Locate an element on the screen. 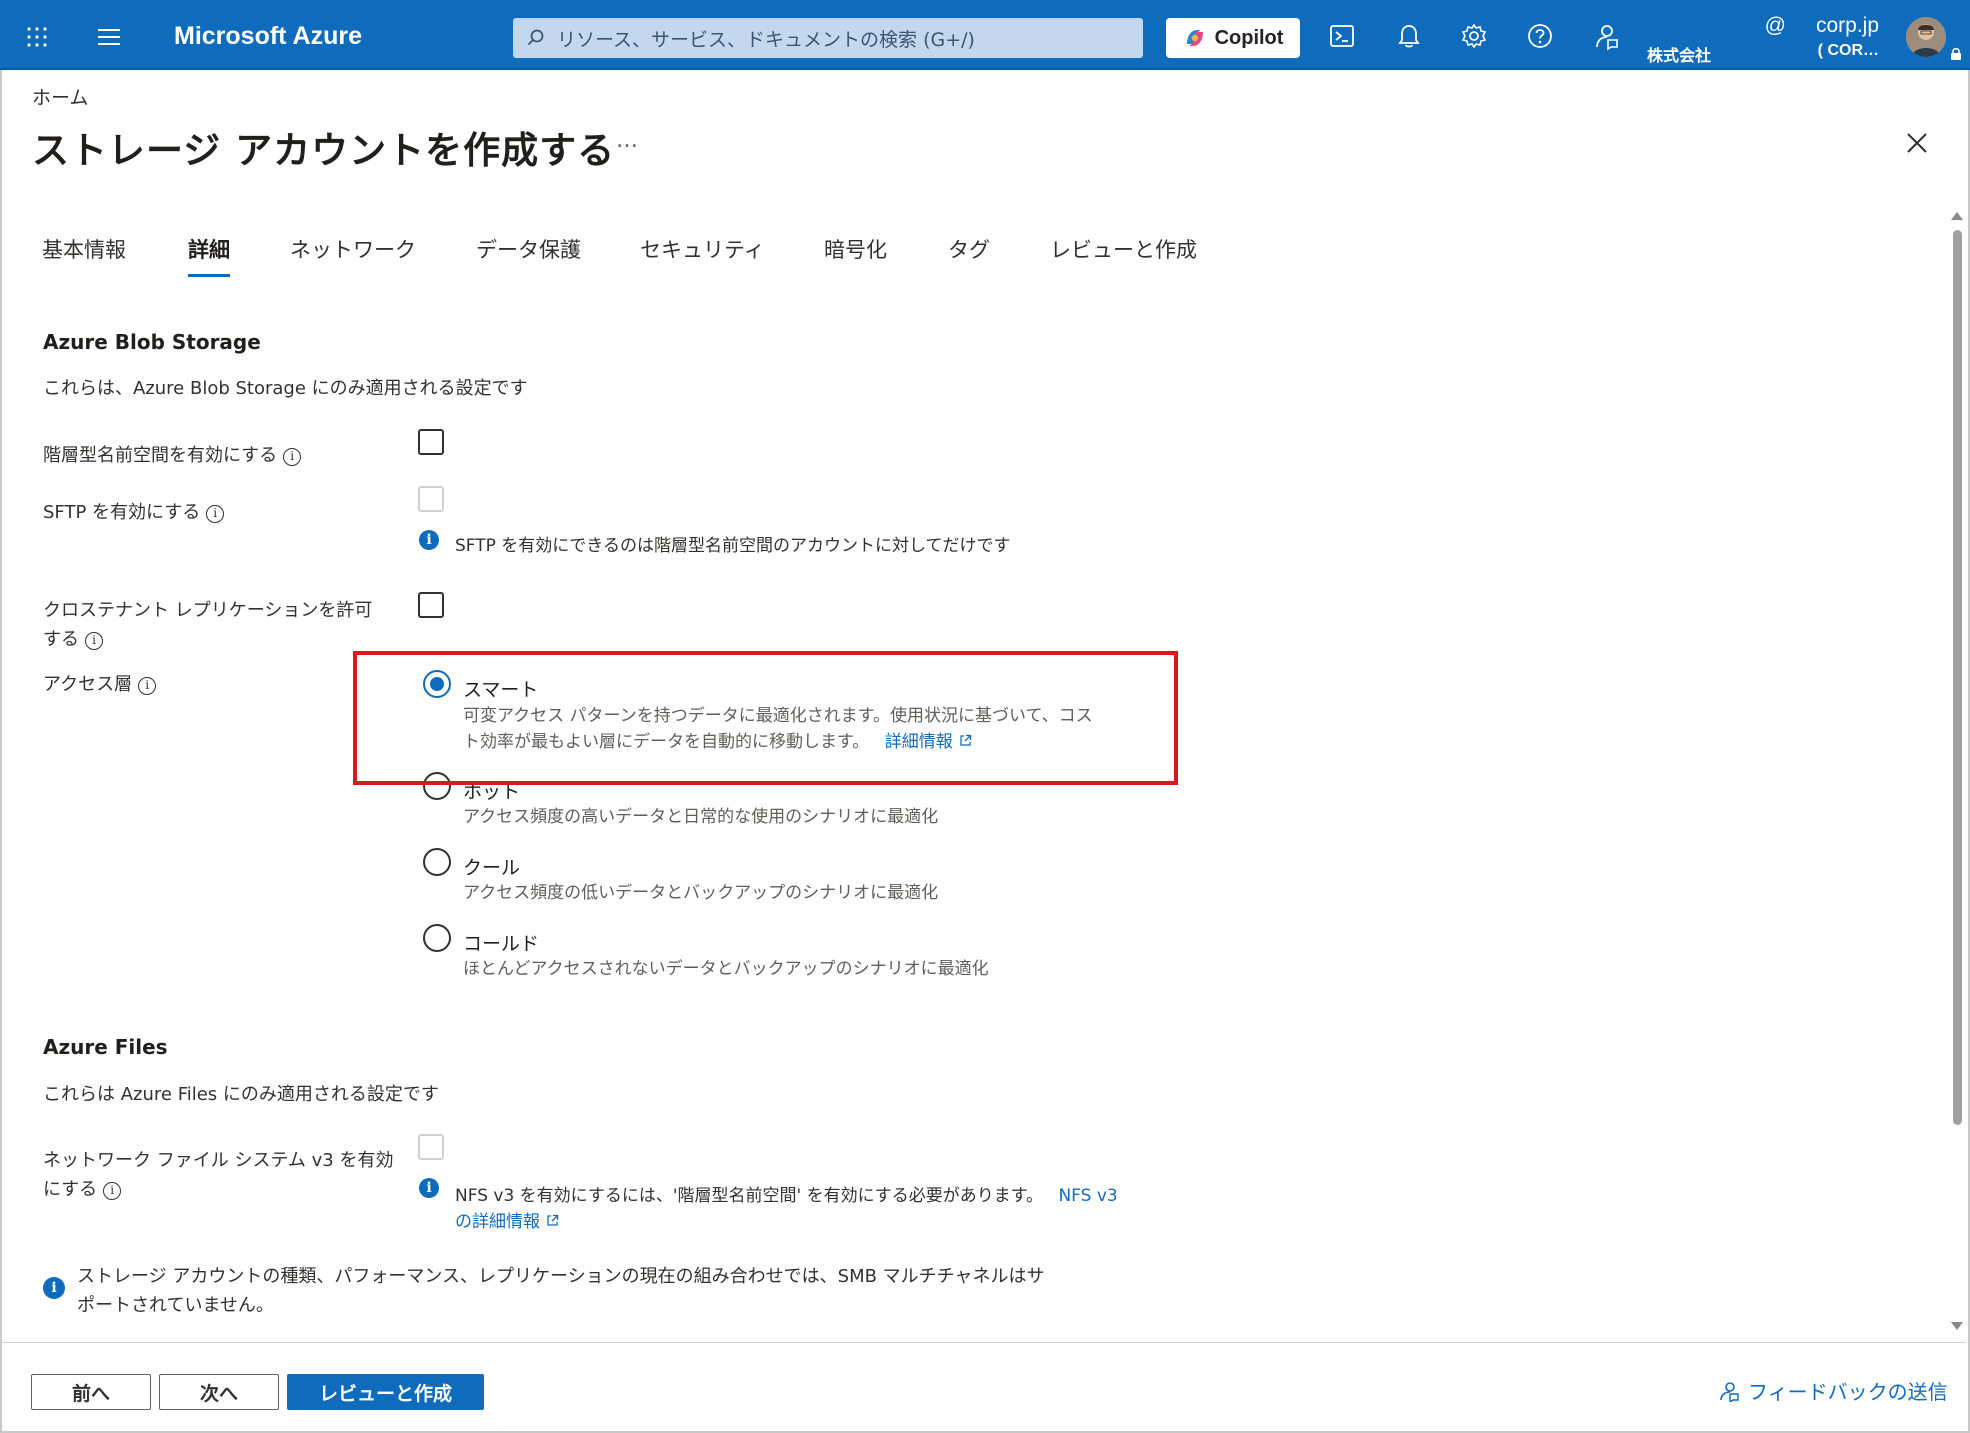 This screenshot has height=1433, width=1970. blob-section-desc: これらは、Azure Blob Storage にのみ適用される設定です is located at coordinates (285, 388).